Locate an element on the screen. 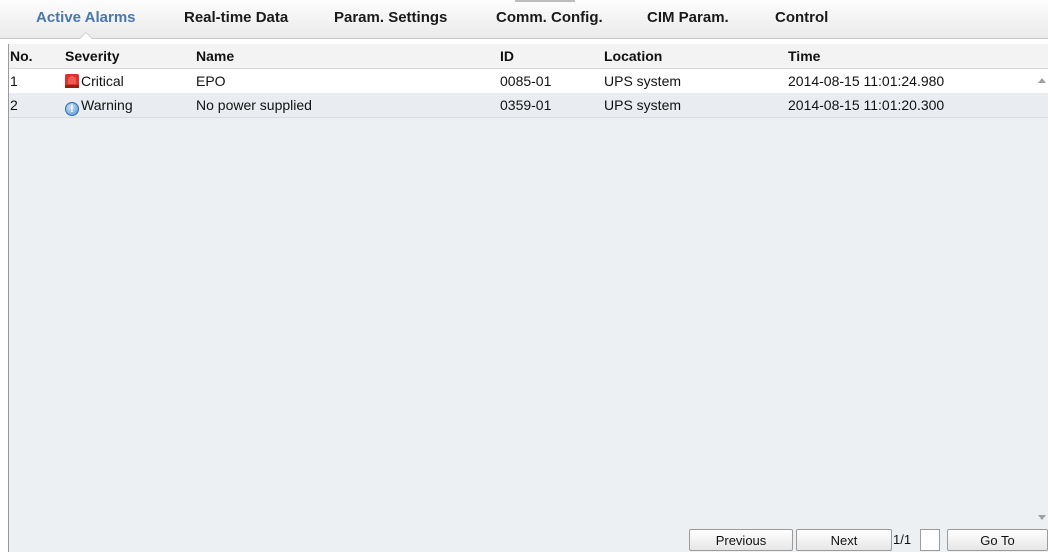  column-header-id: ID is located at coordinates (507, 56).